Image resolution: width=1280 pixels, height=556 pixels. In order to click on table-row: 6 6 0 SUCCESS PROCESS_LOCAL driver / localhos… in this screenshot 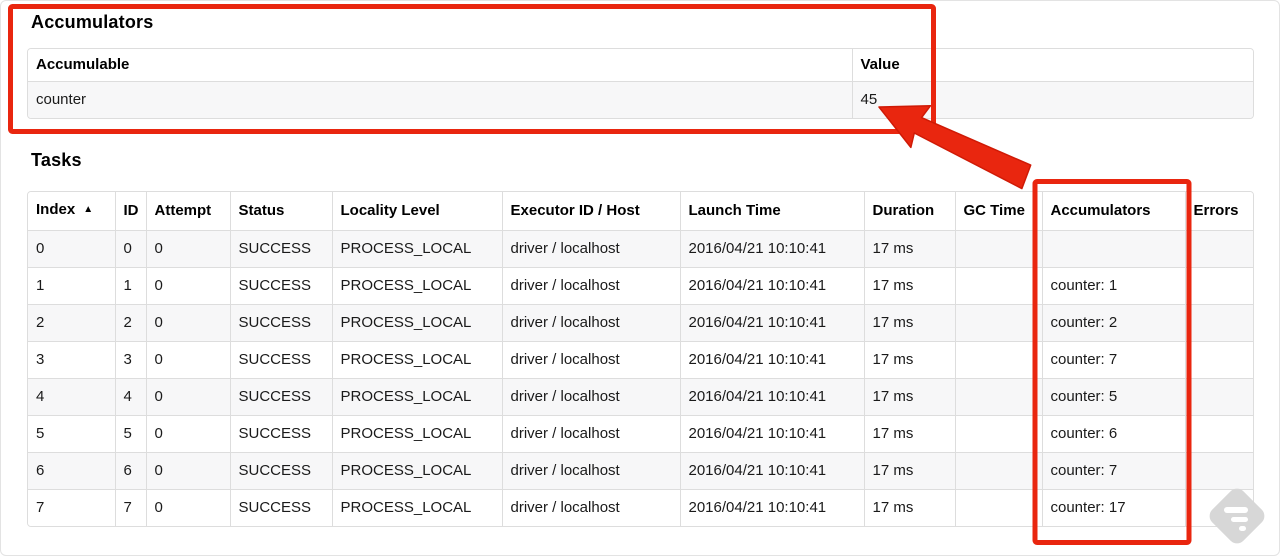, I will do `click(640, 471)`.